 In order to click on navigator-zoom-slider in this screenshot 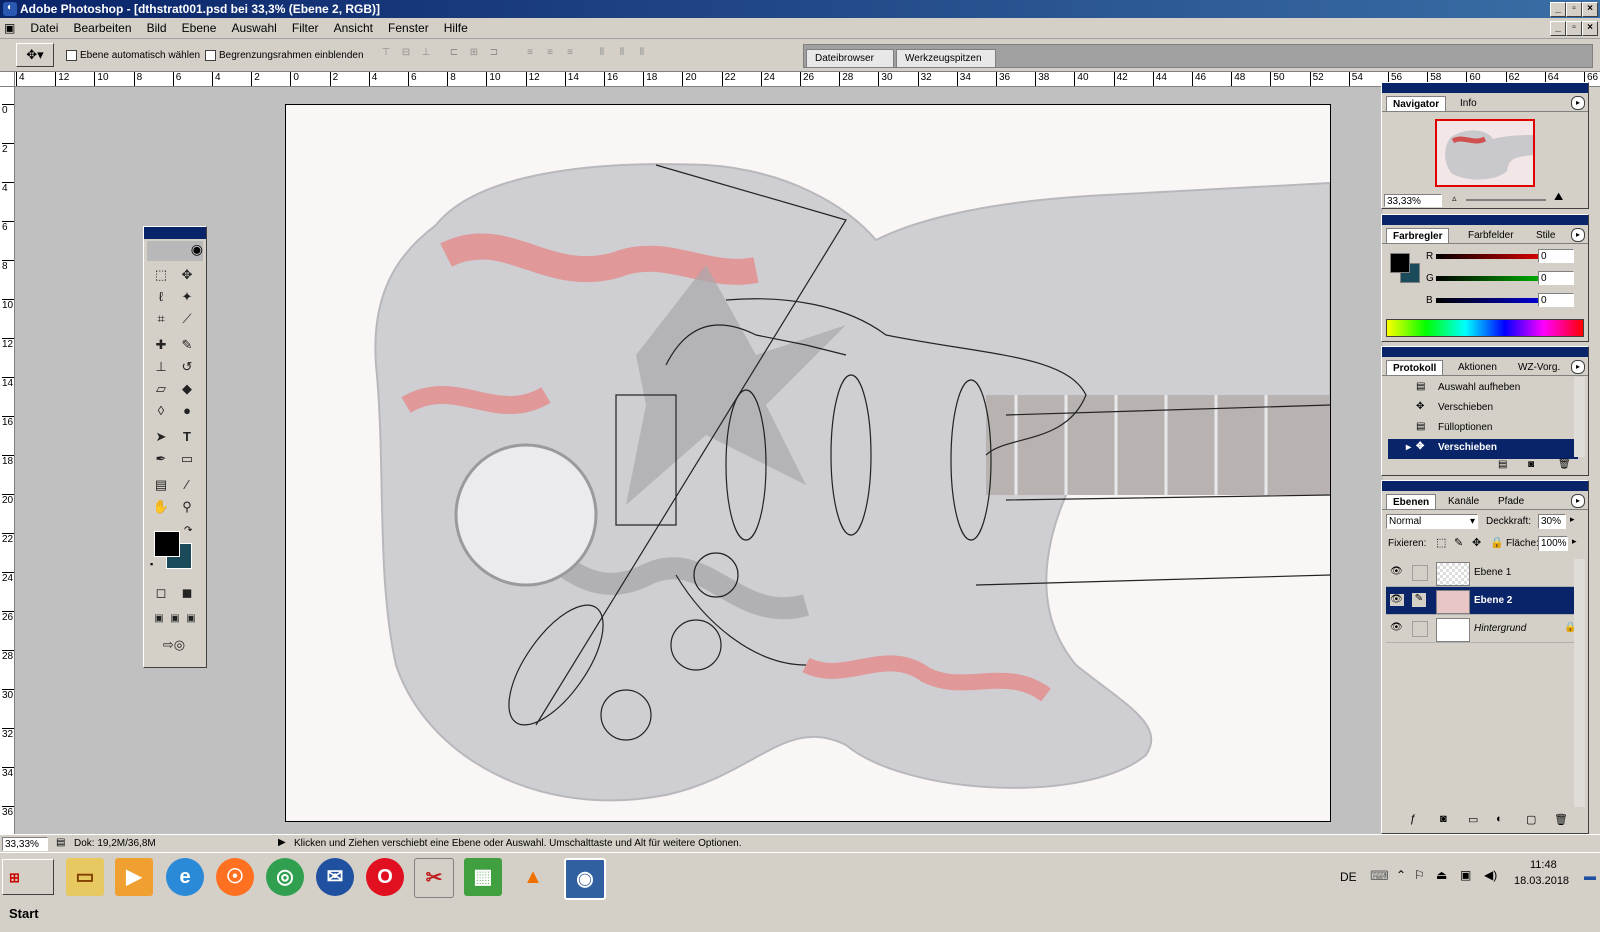, I will do `click(1506, 200)`.